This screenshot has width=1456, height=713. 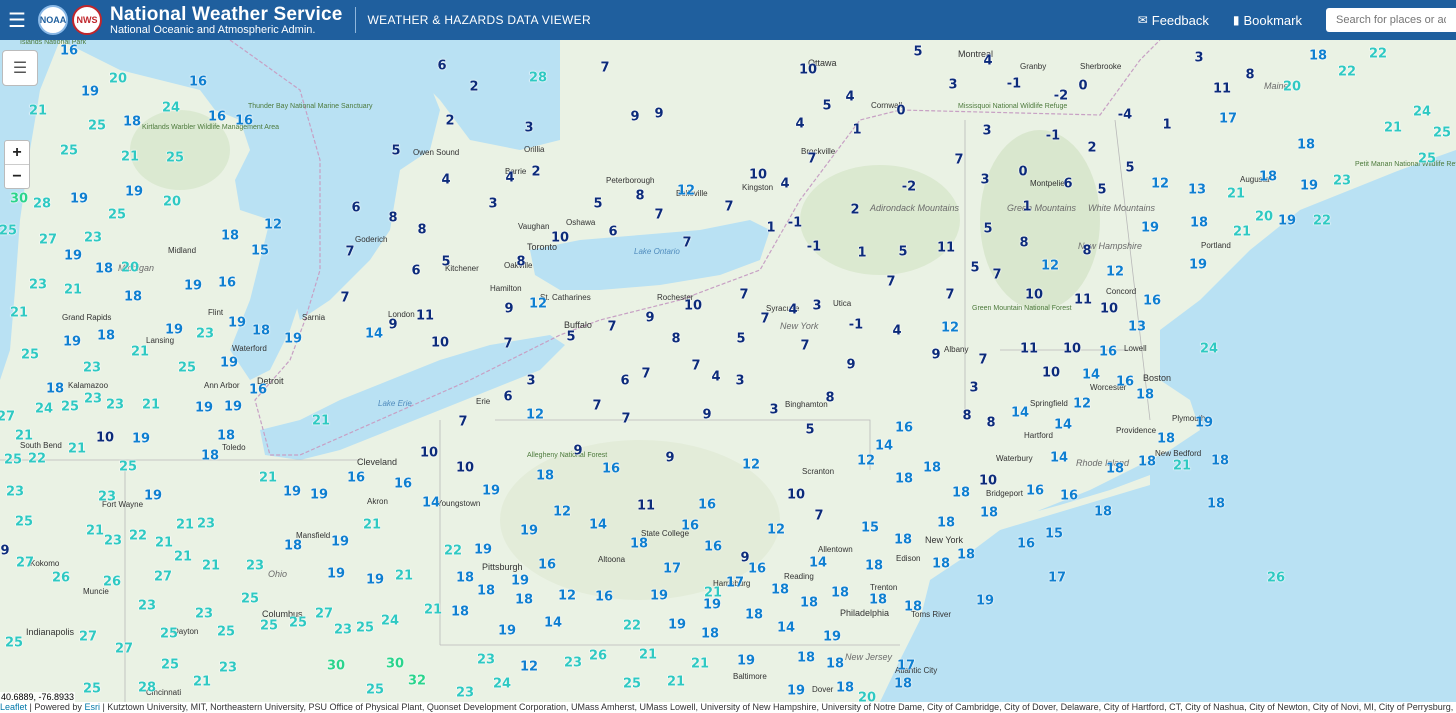 I want to click on temperature-value: 32, so click(x=417, y=681).